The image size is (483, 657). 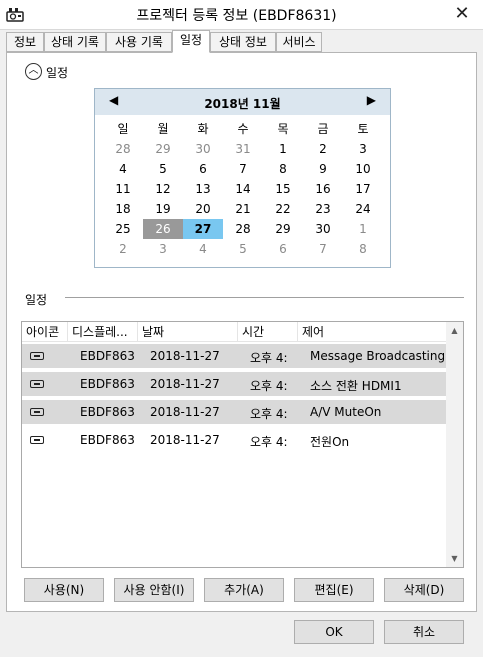 I want to click on row-control: A/V MuteOn, so click(x=346, y=412).